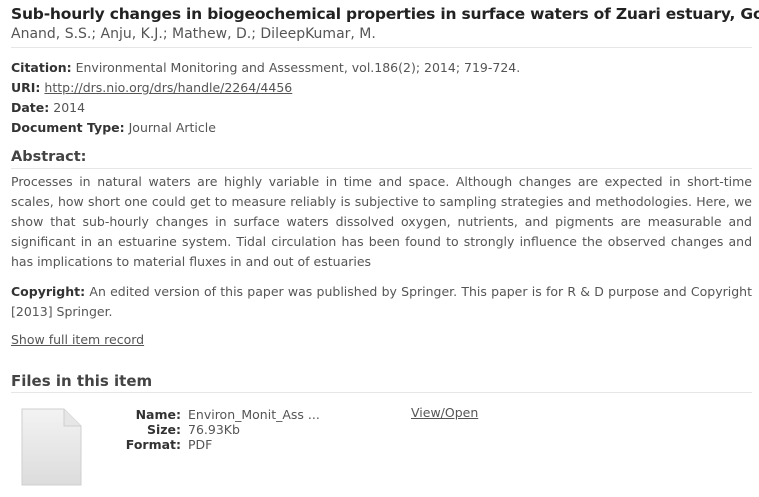  What do you see at coordinates (48, 291) in the screenshot?
I see `copyright-label: Copyright:` at bounding box center [48, 291].